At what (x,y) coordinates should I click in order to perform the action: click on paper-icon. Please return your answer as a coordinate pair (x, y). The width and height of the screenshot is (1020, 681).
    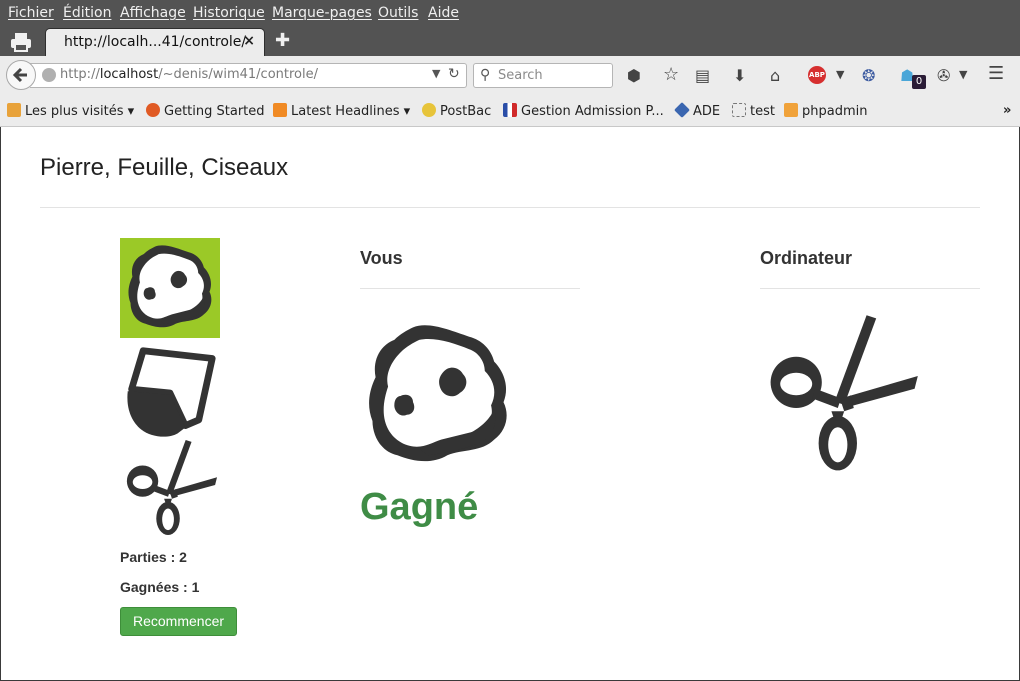
    Looking at the image, I should click on (170, 393).